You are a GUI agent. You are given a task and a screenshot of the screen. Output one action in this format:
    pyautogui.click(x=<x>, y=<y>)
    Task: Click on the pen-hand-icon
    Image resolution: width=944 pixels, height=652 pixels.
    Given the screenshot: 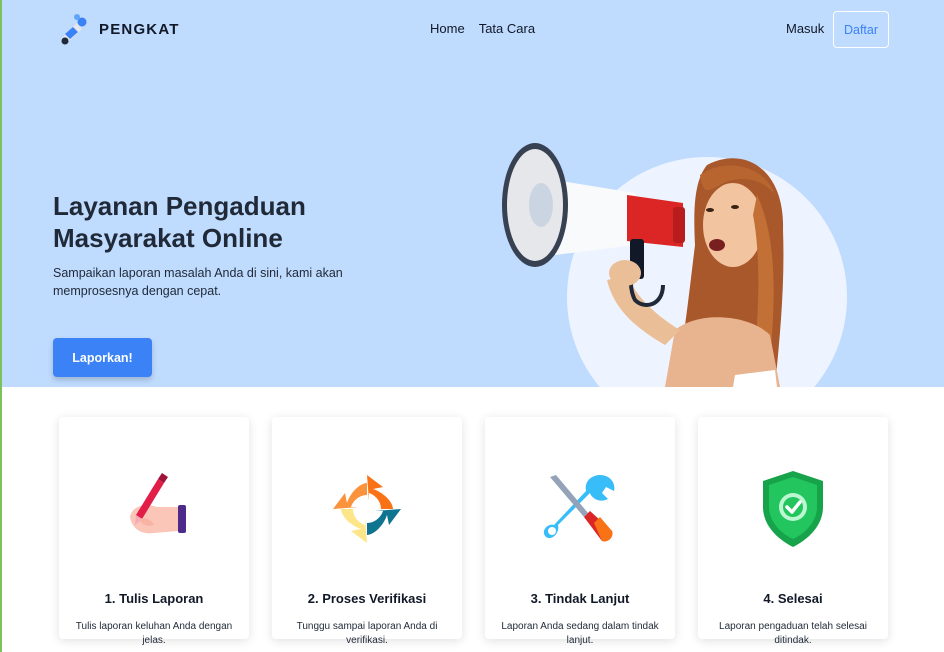 What is the action you would take?
    pyautogui.click(x=158, y=503)
    